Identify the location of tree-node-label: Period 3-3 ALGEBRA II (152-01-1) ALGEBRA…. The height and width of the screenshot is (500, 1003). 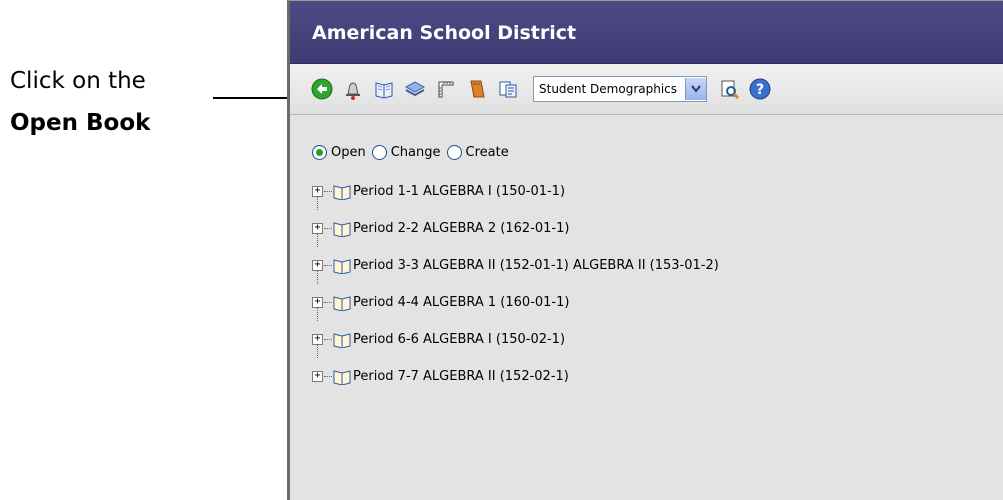
(536, 265).